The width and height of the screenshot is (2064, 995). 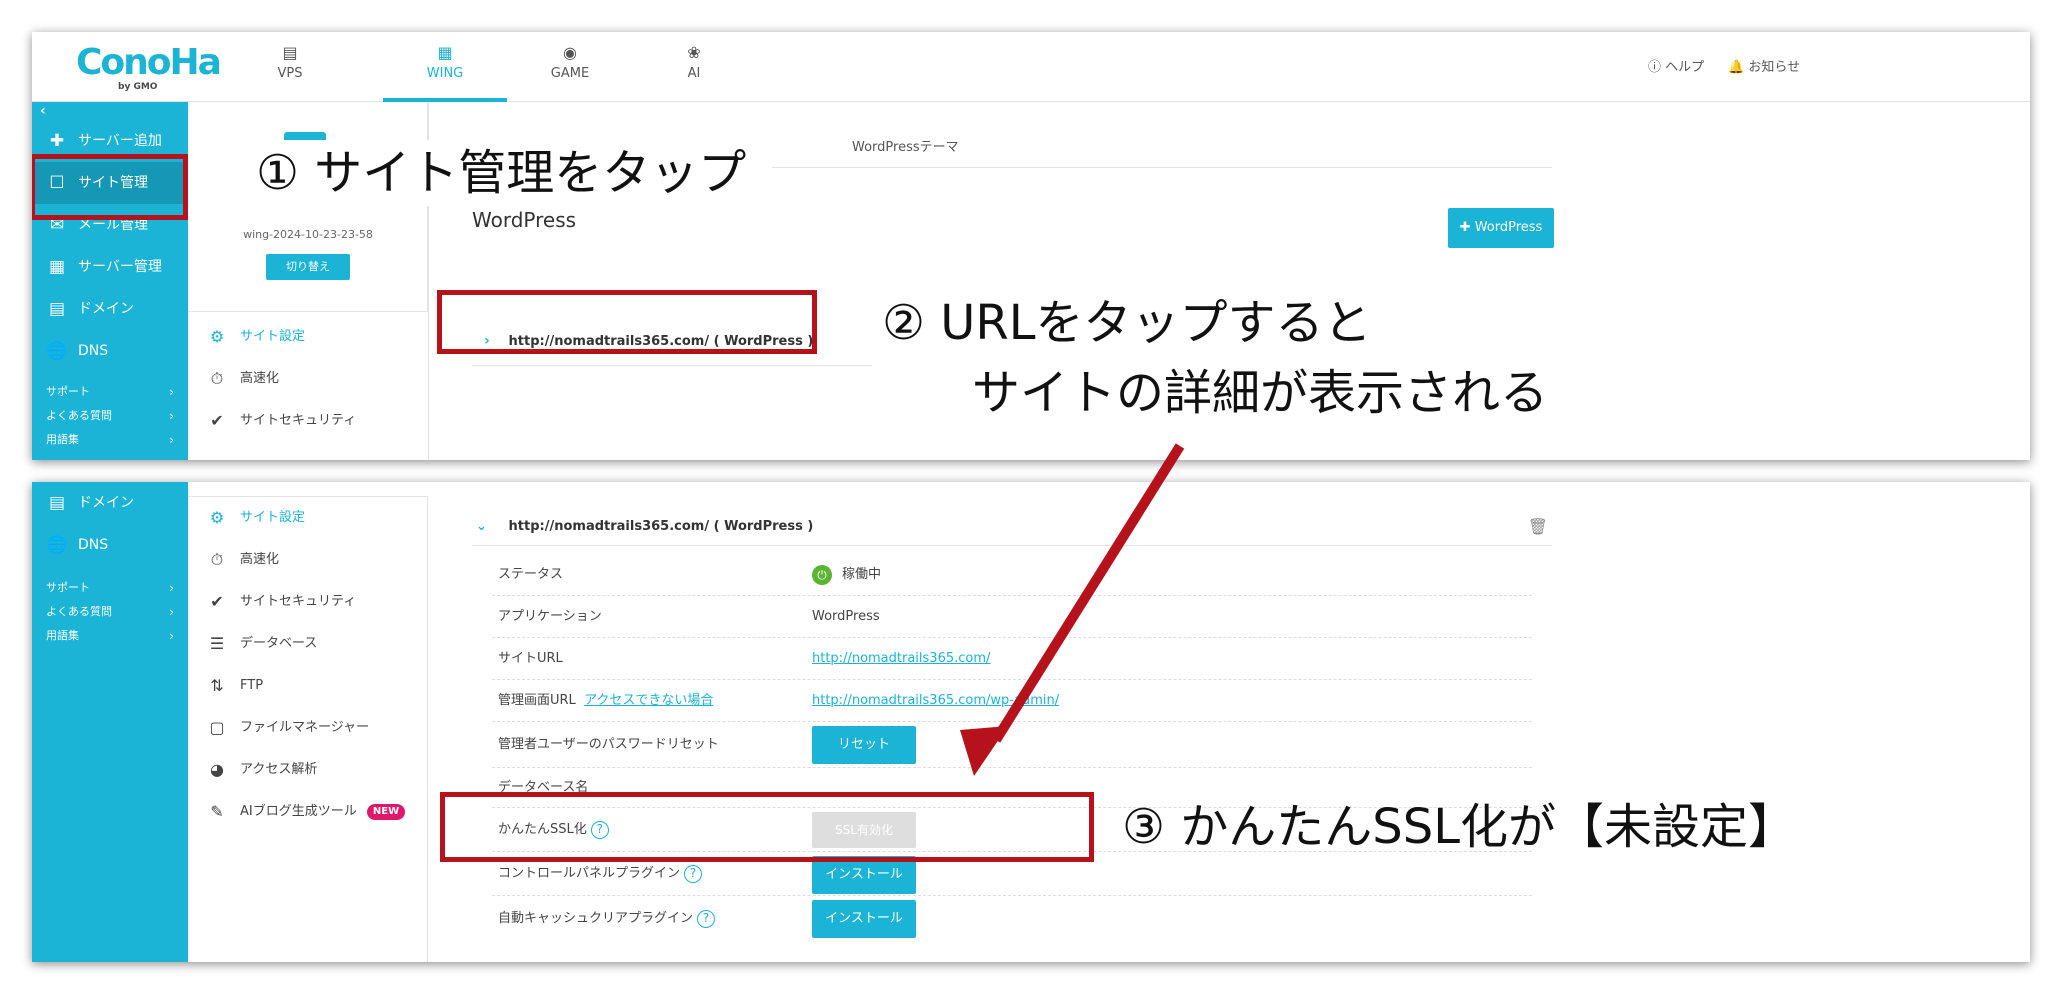 What do you see at coordinates (1088, 593) in the screenshot?
I see `arrow-shaft` at bounding box center [1088, 593].